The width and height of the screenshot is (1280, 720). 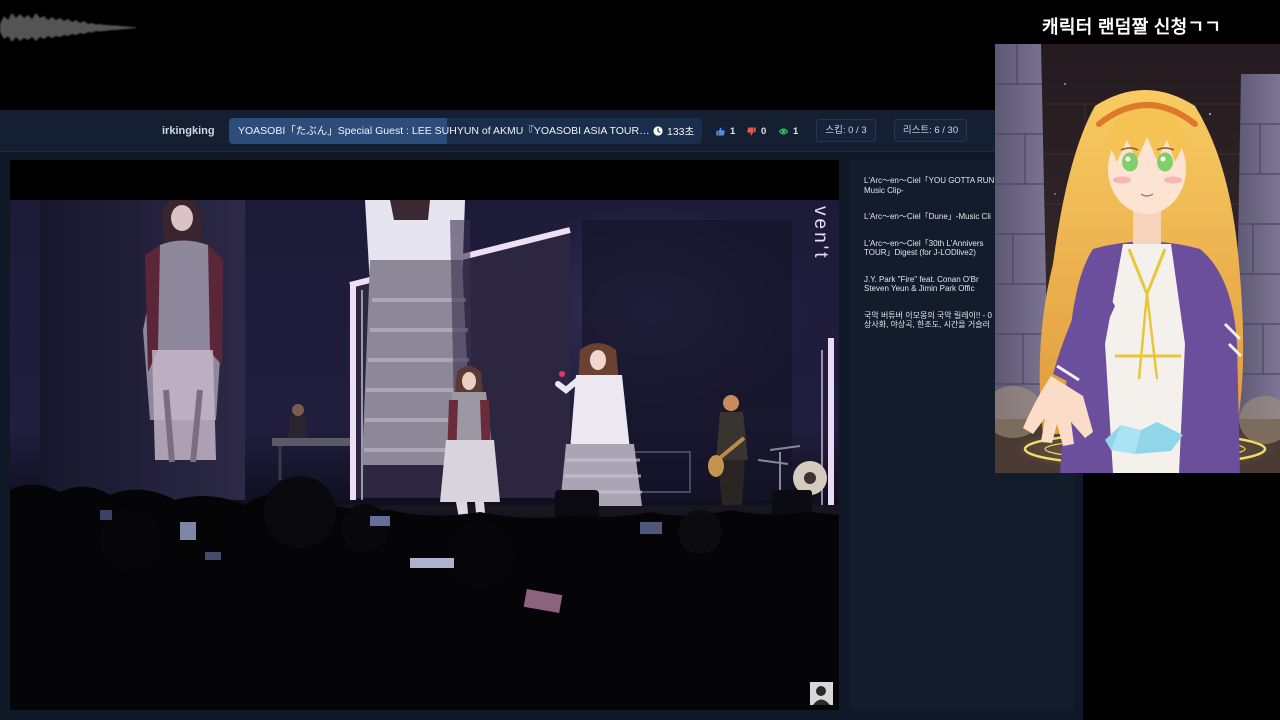 I want to click on viewer-count-label: 1, so click(x=796, y=131).